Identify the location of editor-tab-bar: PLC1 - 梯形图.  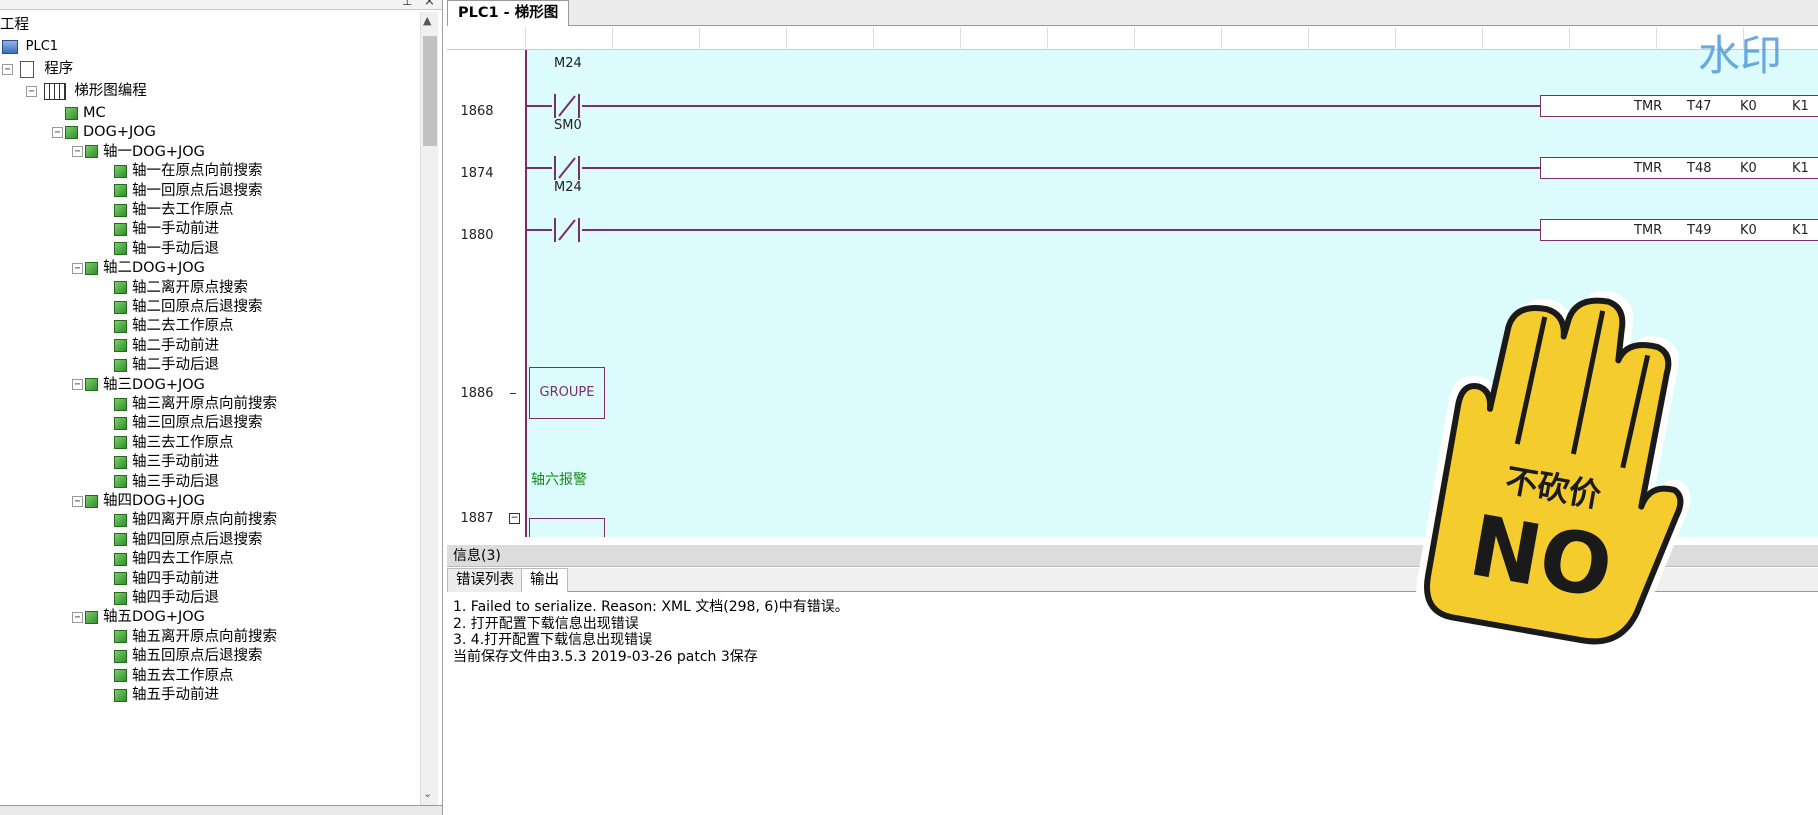
(1132, 13).